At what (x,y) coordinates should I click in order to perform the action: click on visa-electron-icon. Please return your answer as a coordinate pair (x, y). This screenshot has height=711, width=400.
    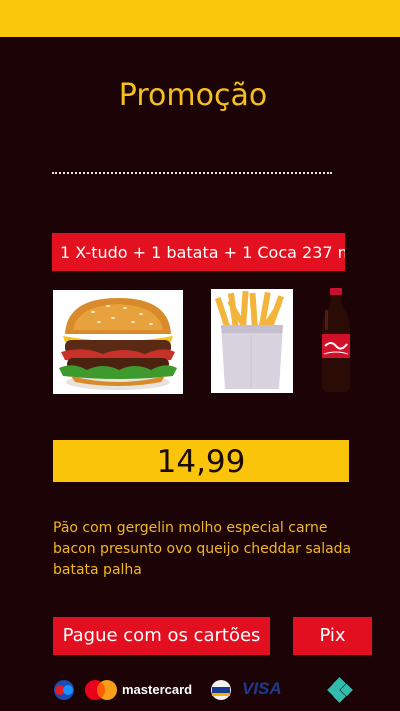
    Looking at the image, I should click on (221, 692).